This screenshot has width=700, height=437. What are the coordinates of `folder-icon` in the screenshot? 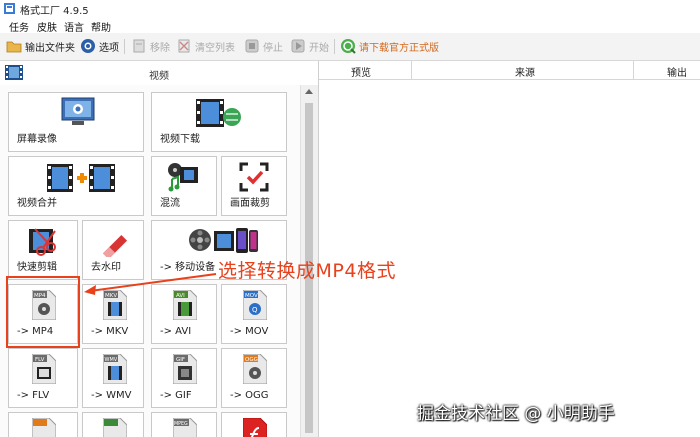 It's located at (14, 47).